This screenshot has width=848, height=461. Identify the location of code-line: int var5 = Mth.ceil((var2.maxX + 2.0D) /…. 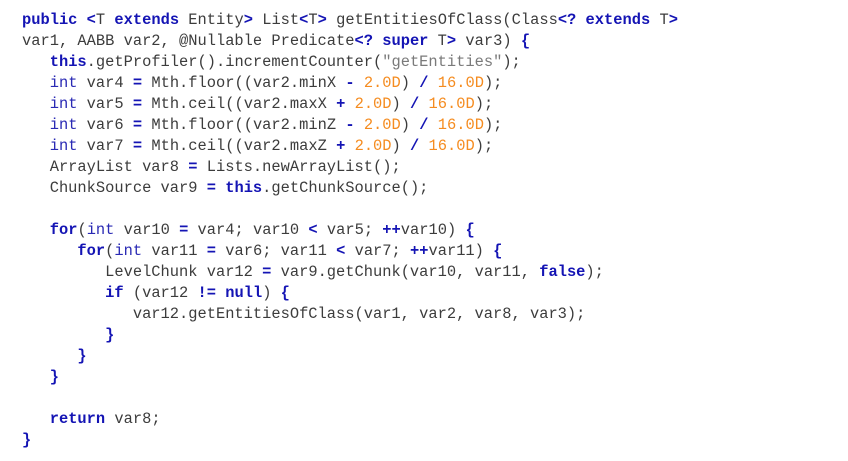
(350, 104).